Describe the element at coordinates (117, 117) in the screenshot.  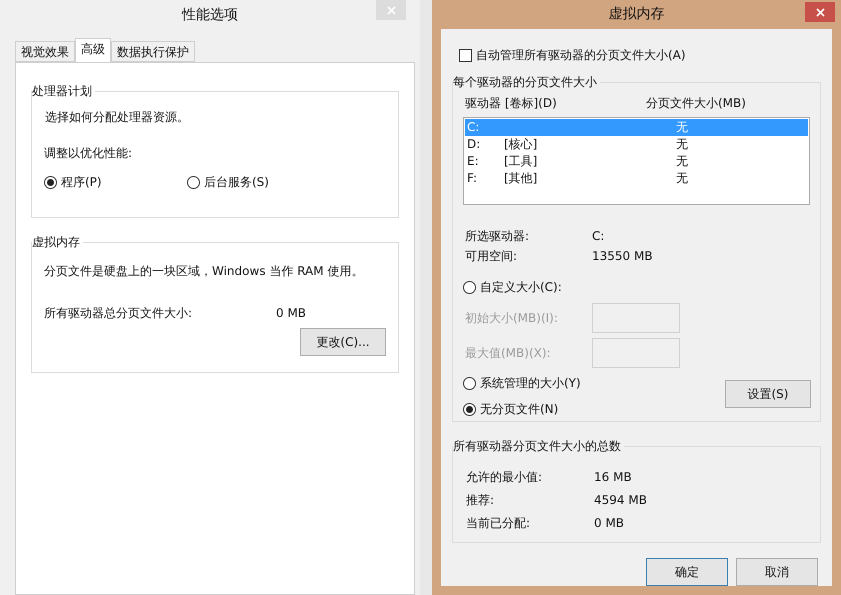
I see `description-text: 选择如何分配处理器资源。` at that location.